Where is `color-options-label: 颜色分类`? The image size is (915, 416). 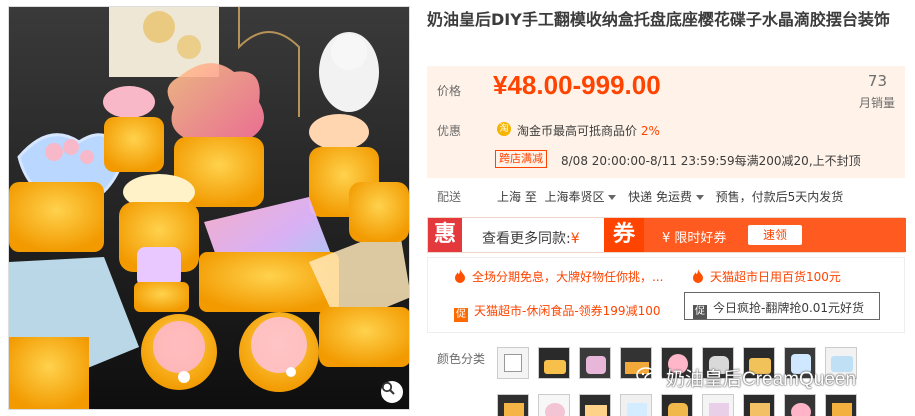 color-options-label: 颜色分类 is located at coordinates (461, 359).